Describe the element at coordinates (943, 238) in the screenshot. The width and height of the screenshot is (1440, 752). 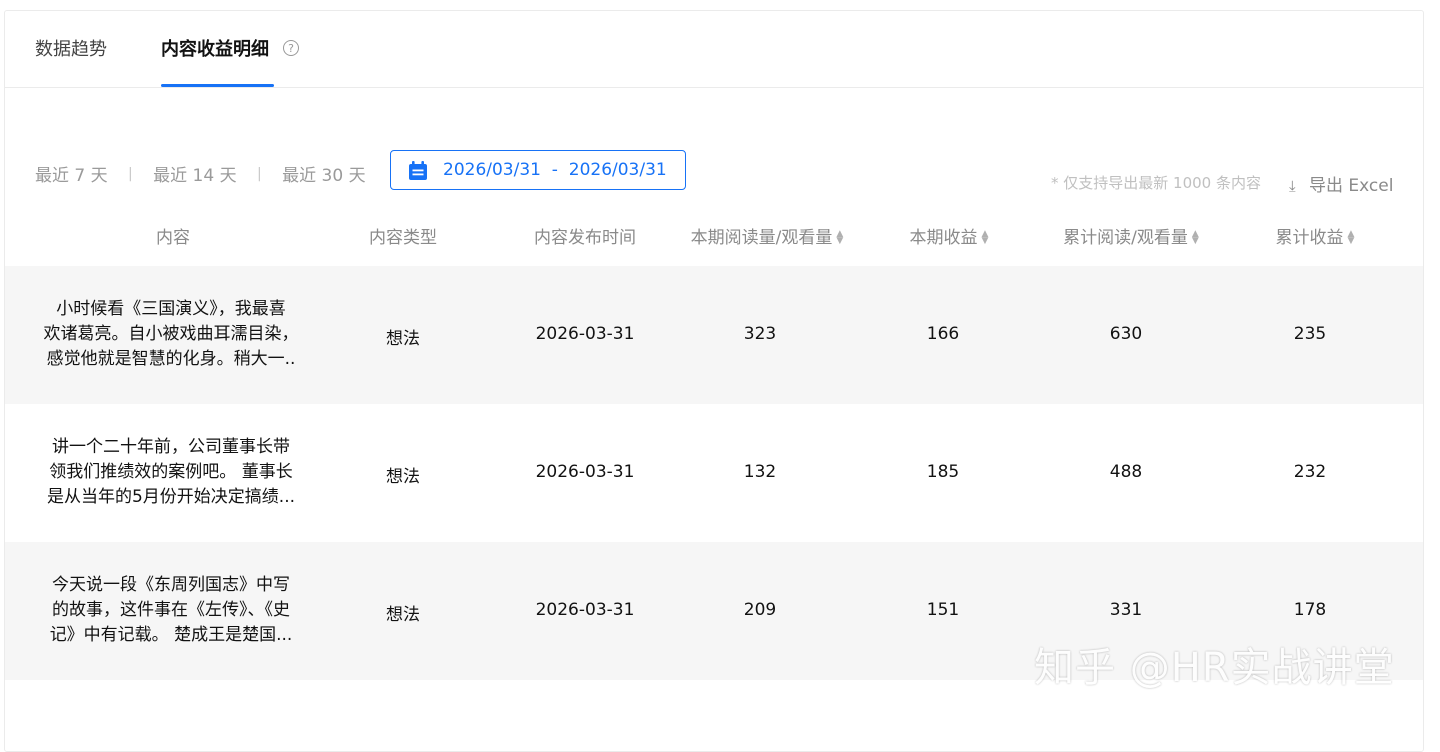
I see `column-header-label: 本期收益` at that location.